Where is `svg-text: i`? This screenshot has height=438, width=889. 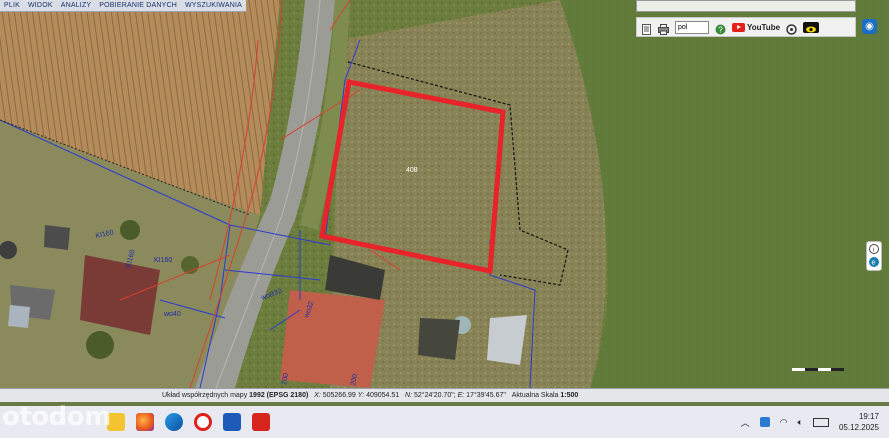
svg-text: i is located at coordinates (873, 251).